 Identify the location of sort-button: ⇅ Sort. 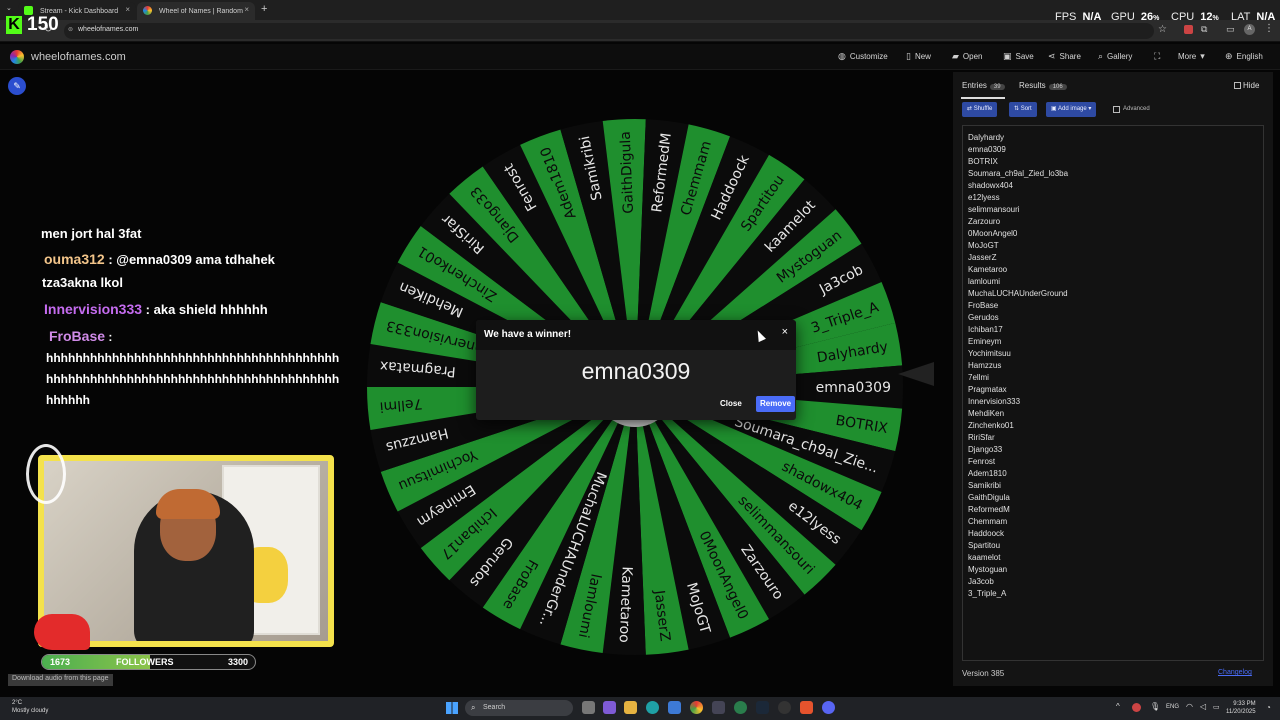
(1023, 109).